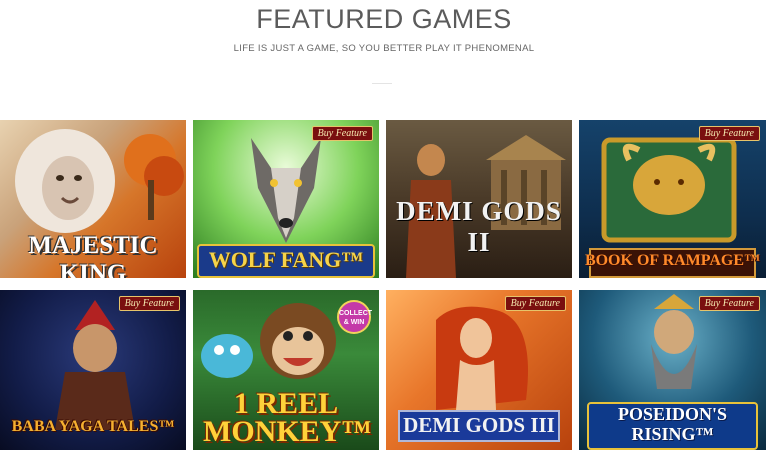  I want to click on snake-icon, so click(227, 356).